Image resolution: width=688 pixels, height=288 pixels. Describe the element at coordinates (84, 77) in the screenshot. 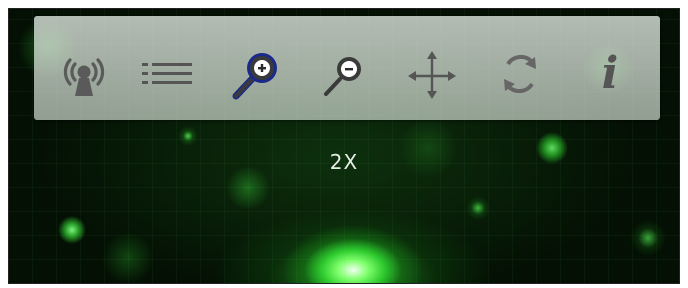

I see `broadcast-icon` at that location.